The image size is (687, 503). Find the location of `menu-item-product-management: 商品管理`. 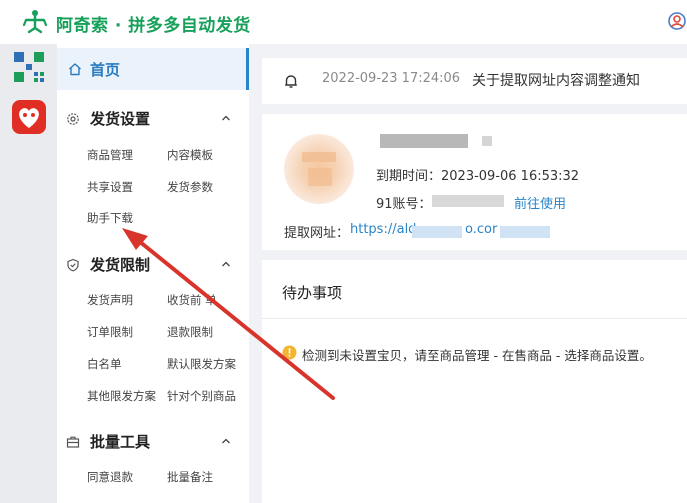

menu-item-product-management: 商品管理 is located at coordinates (110, 155).